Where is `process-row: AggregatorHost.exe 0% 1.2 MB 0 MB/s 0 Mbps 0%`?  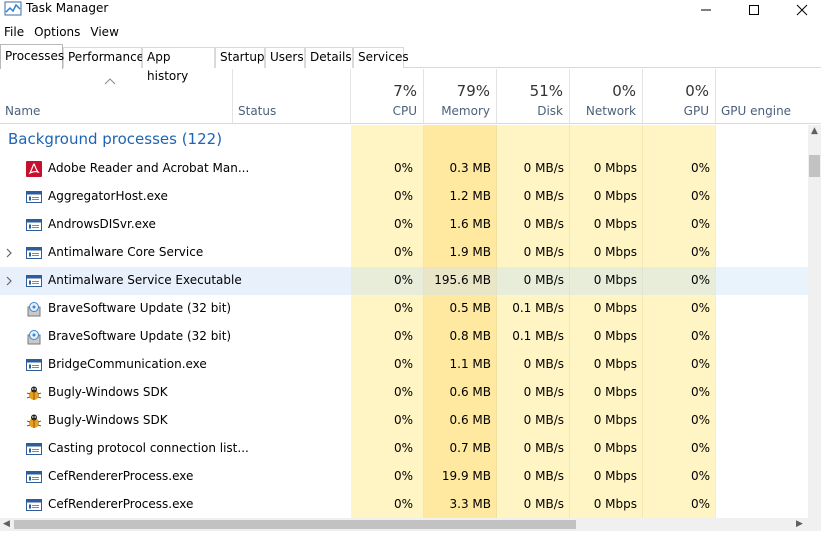 process-row: AggregatorHost.exe 0% 1.2 MB 0 MB/s 0 Mbps 0% is located at coordinates (404, 197).